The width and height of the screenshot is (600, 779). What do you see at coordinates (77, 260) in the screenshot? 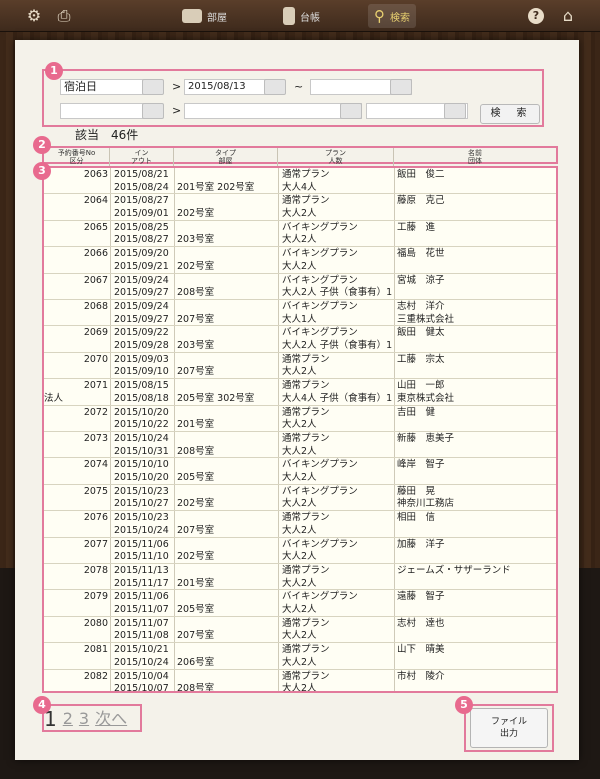
I see `table-cell: 2066` at bounding box center [77, 260].